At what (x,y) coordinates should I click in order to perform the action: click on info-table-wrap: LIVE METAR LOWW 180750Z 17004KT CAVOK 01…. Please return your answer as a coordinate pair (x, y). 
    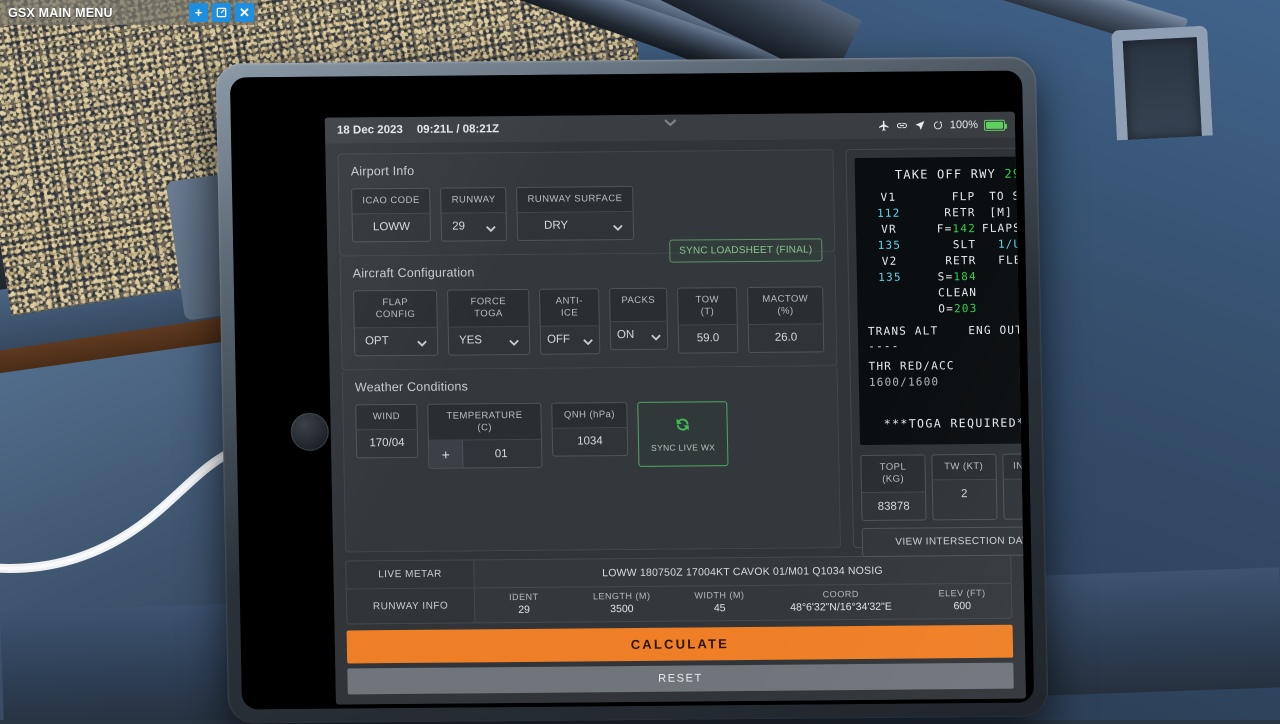
    Looking at the image, I should click on (678, 586).